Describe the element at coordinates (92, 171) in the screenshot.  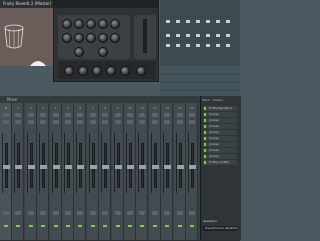
I see `mixer-track: 7` at that location.